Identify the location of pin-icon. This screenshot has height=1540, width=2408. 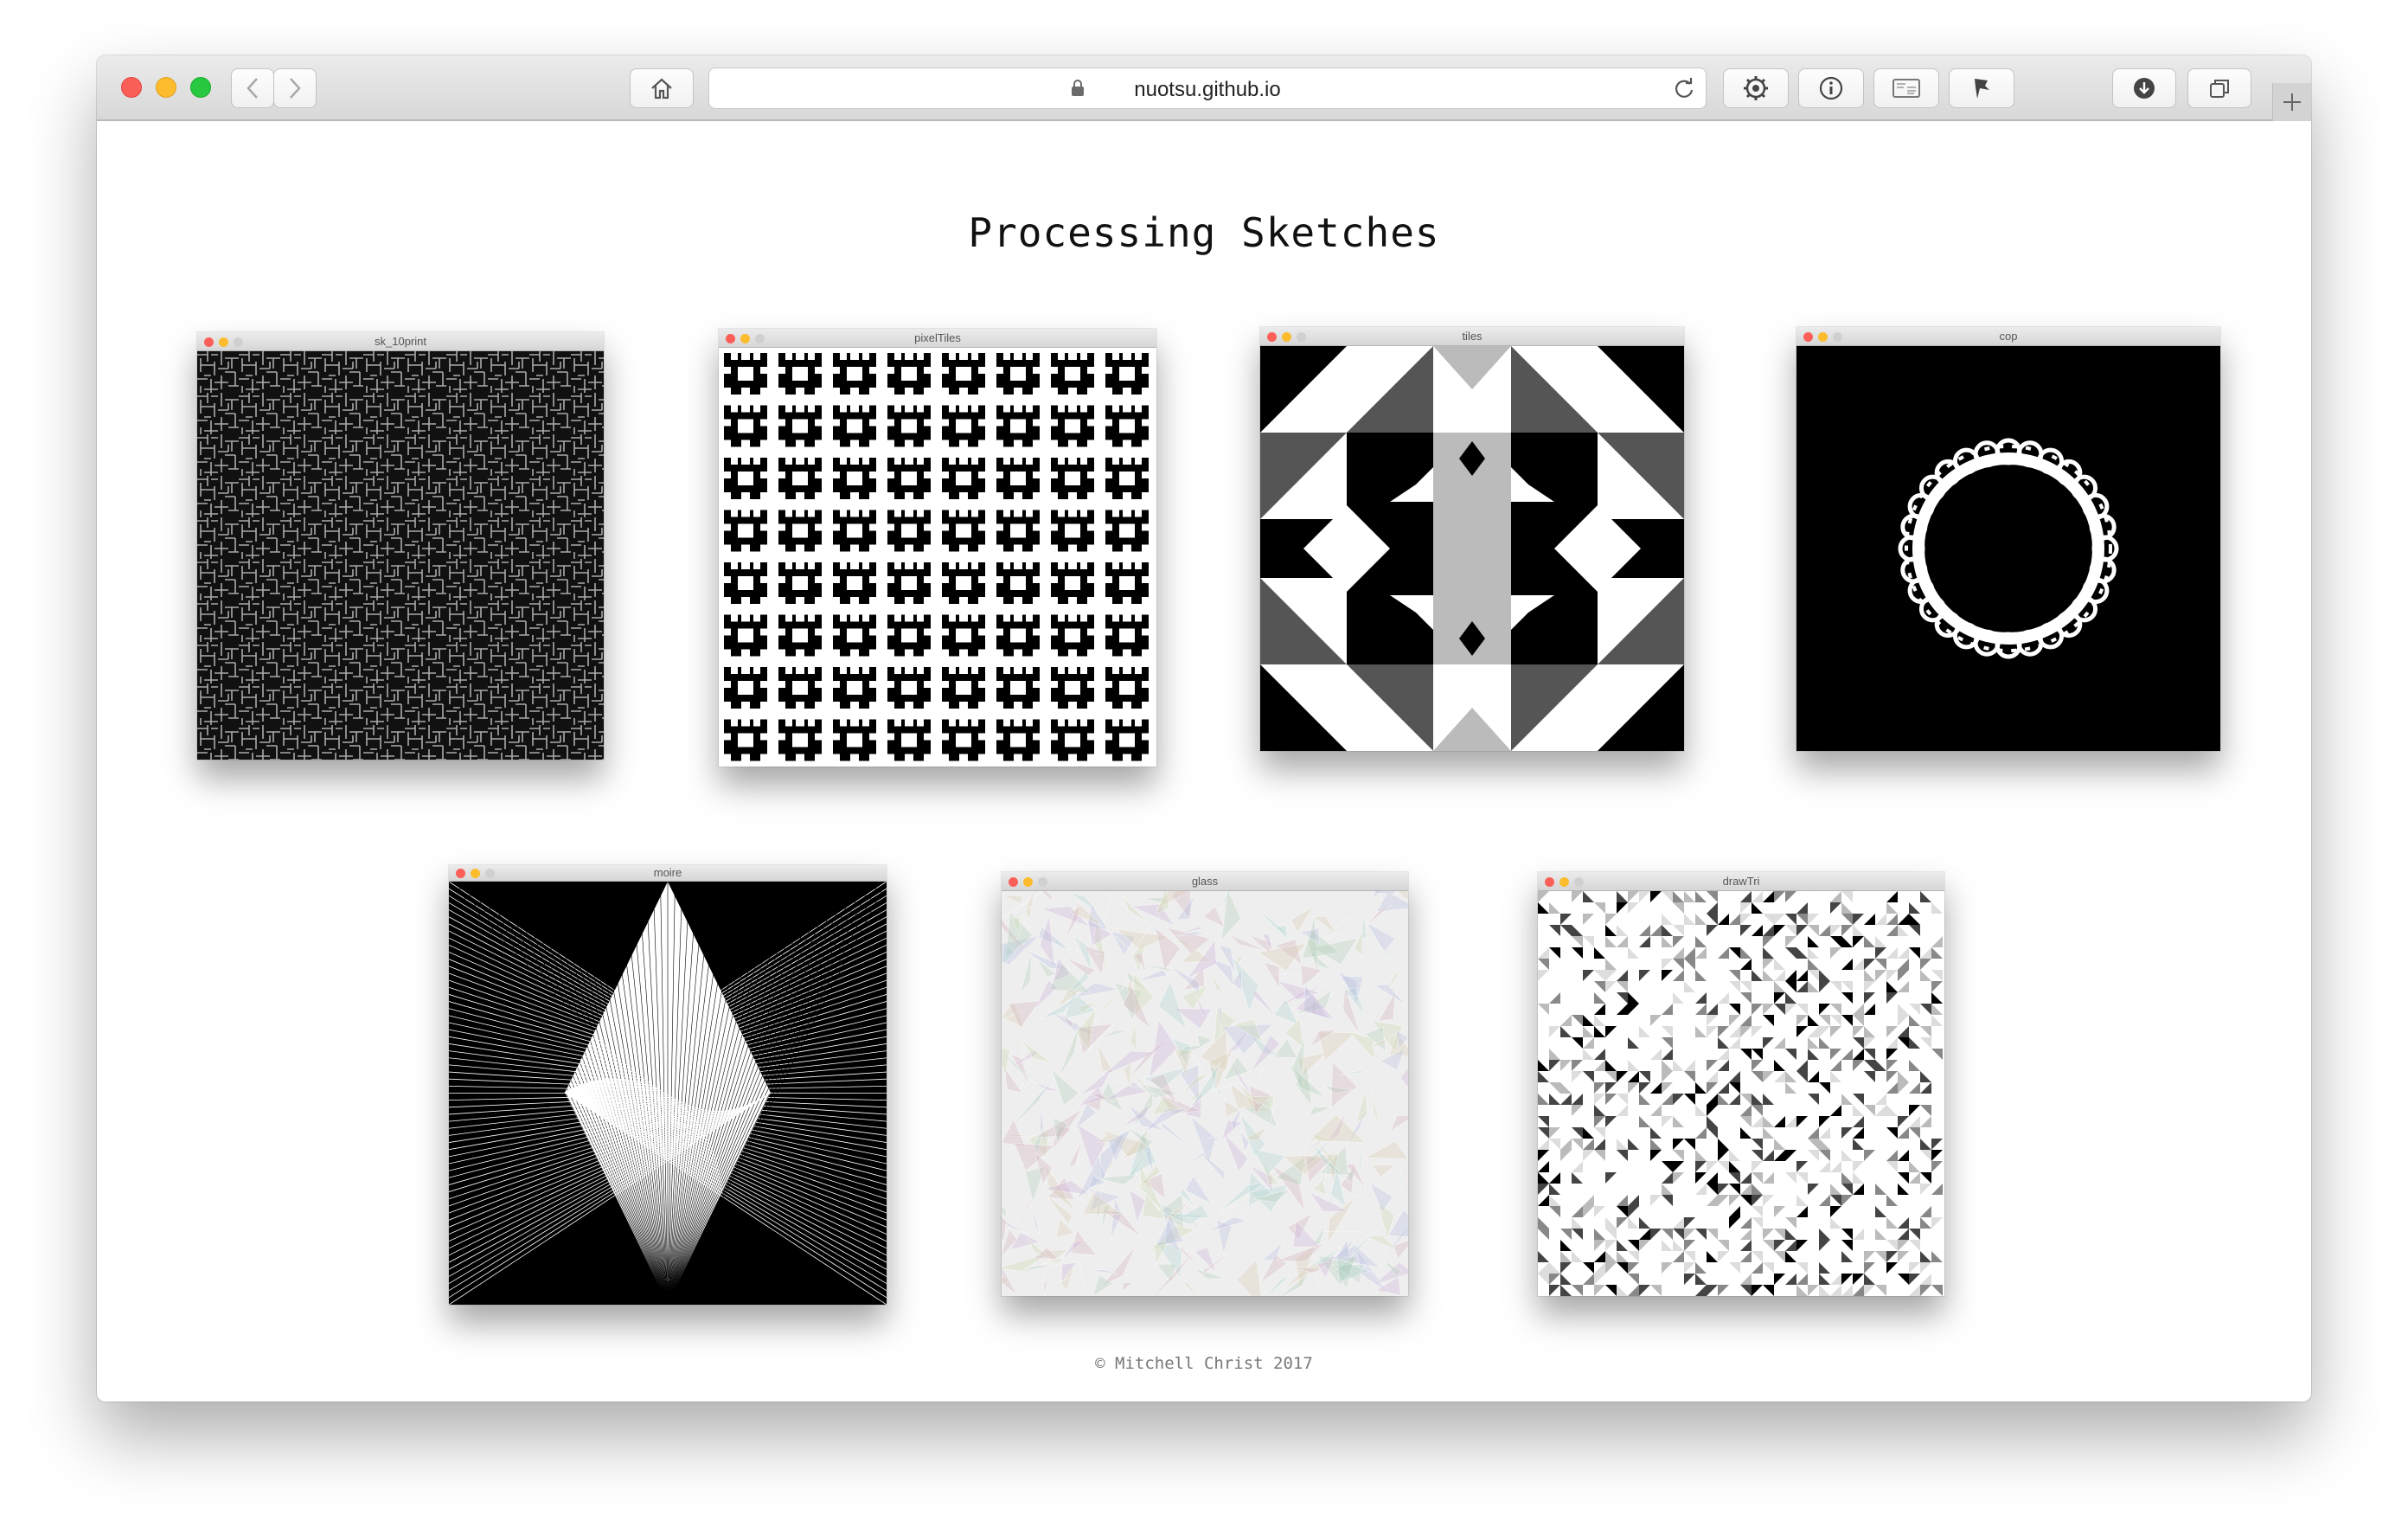
(1982, 89).